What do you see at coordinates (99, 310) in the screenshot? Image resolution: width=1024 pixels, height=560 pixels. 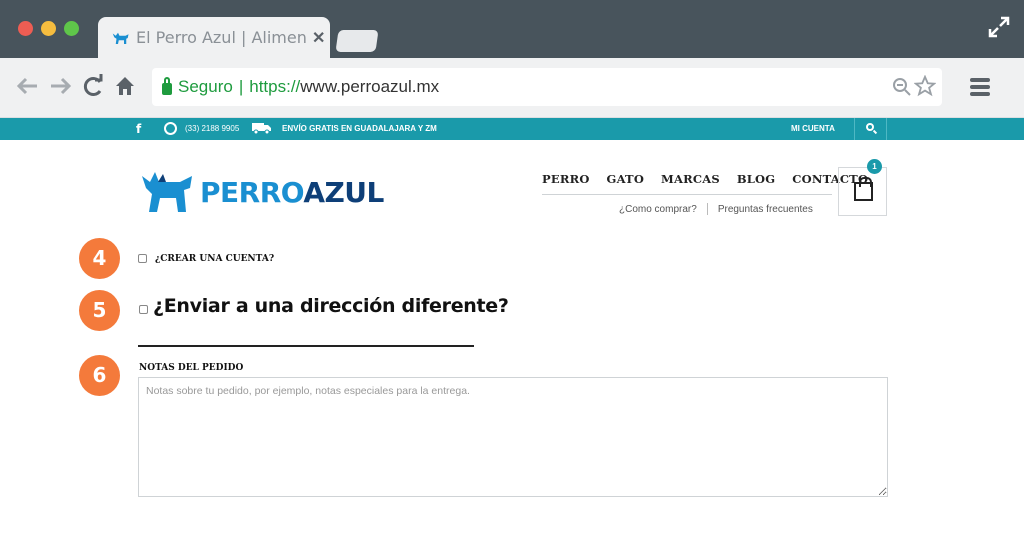 I see `step-5-badge: 5` at bounding box center [99, 310].